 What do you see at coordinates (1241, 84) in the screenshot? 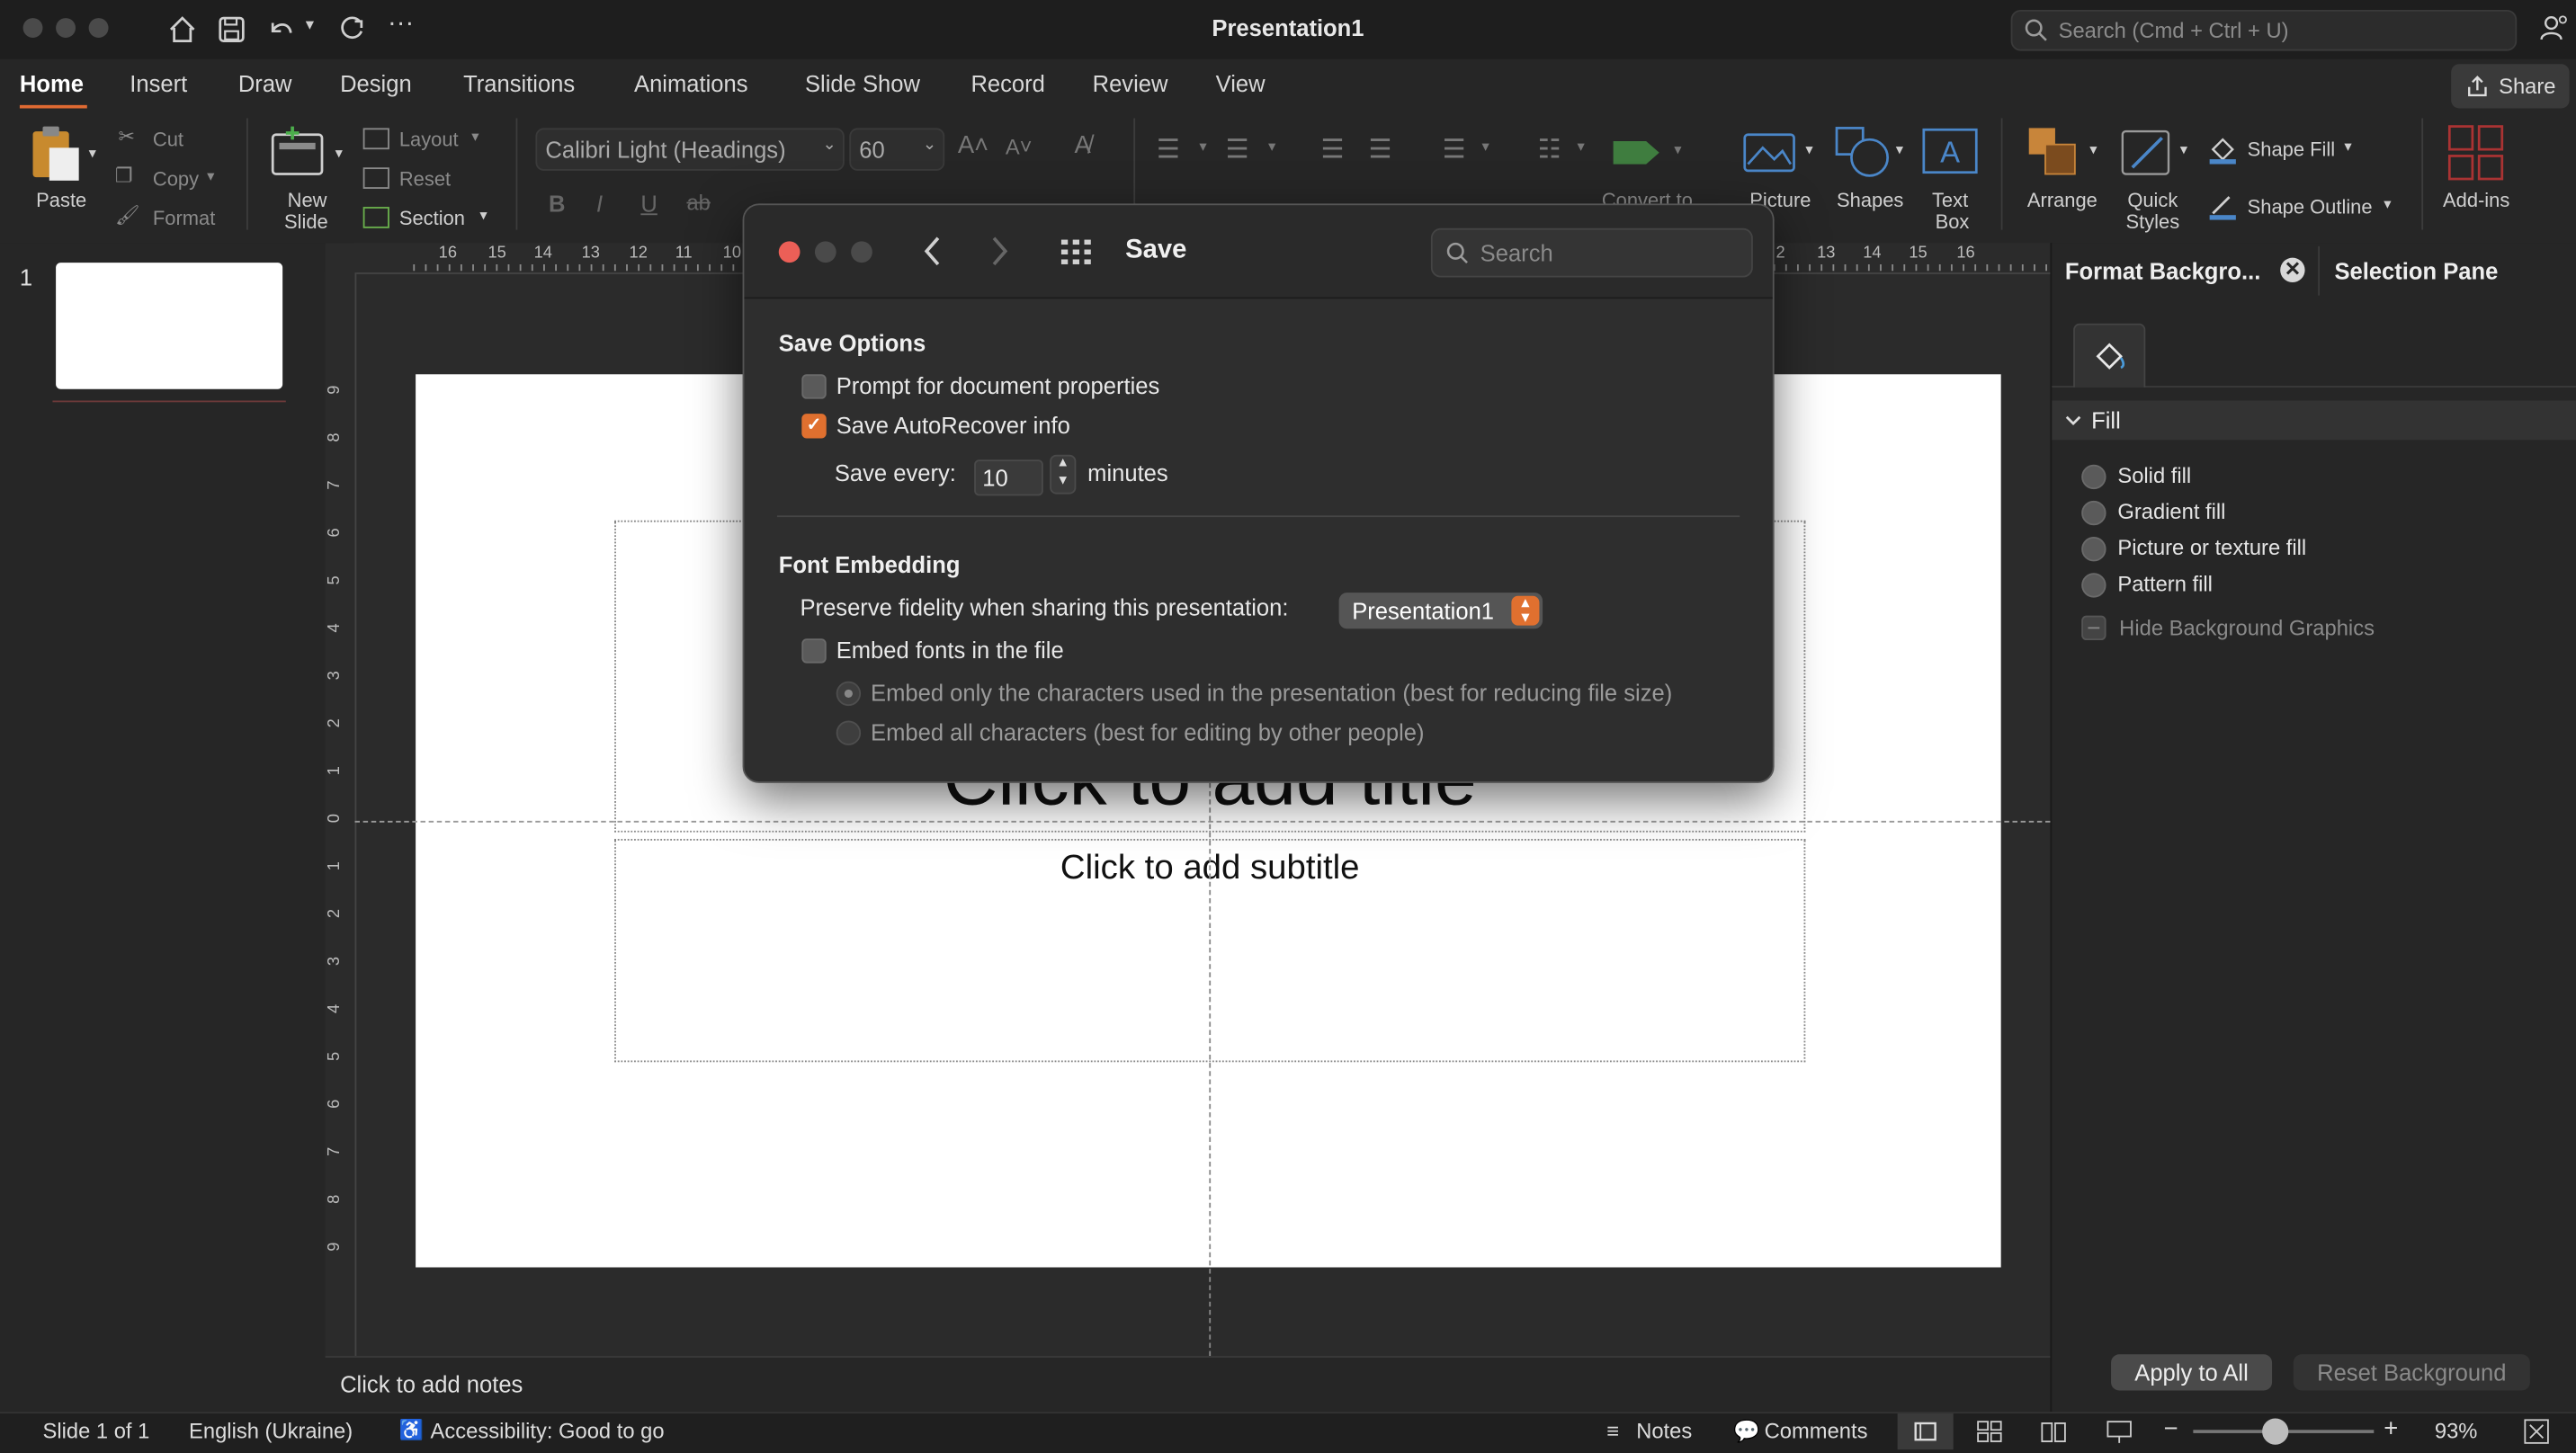
I see `tab-view: View` at bounding box center [1241, 84].